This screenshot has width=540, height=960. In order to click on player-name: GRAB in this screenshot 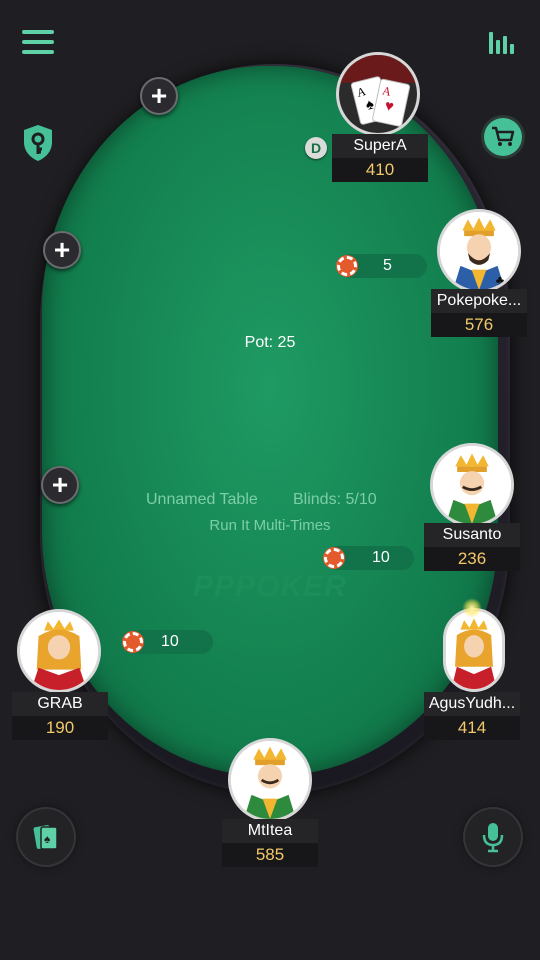, I will do `click(60, 704)`.